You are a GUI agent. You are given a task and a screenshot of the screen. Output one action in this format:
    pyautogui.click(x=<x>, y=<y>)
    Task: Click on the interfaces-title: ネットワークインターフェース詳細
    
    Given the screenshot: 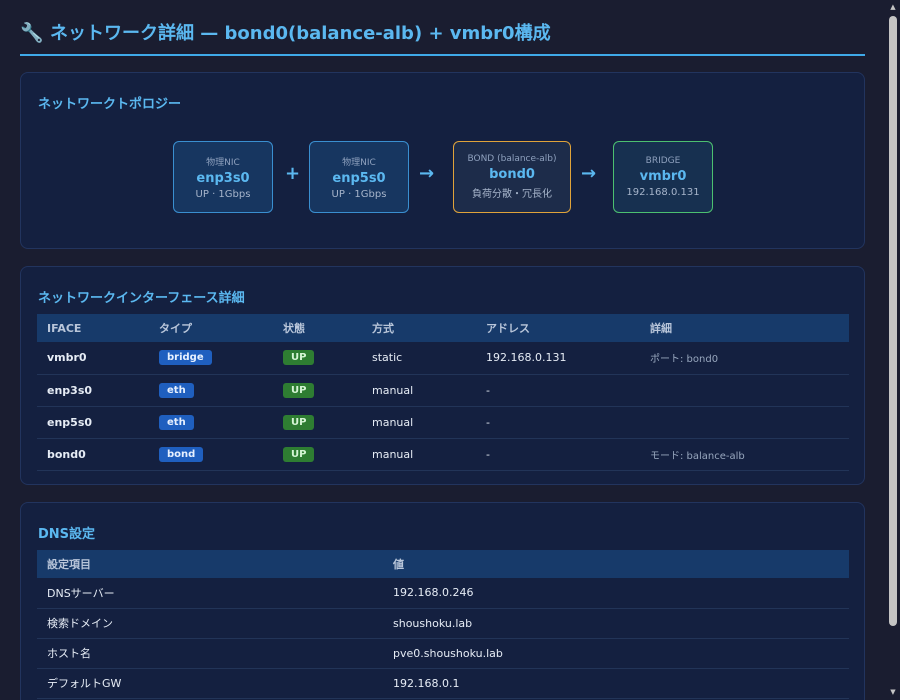 What is the action you would take?
    pyautogui.click(x=141, y=298)
    